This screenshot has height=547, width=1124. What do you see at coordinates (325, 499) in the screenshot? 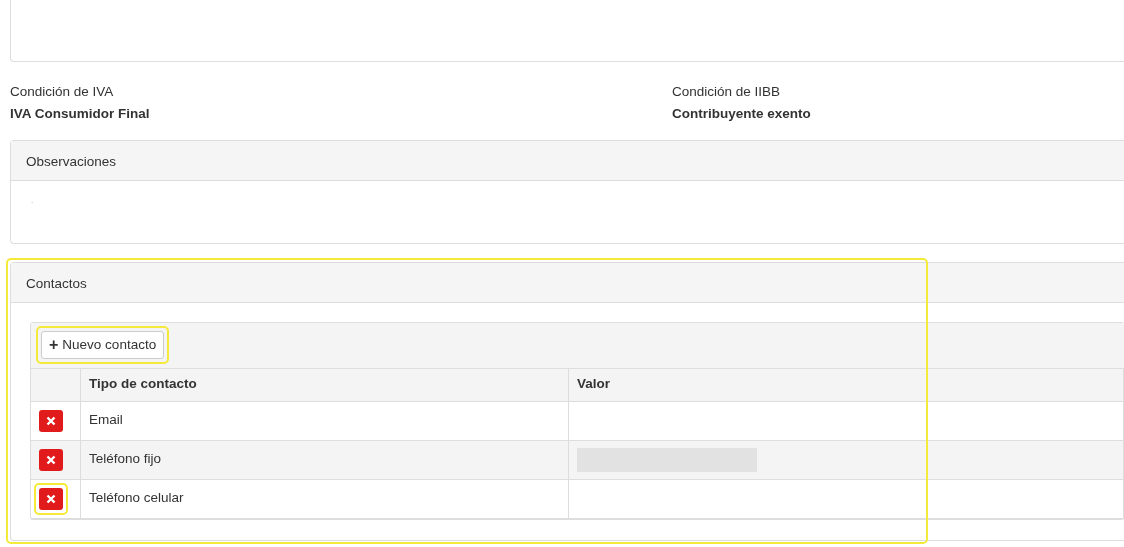
I see `table-cell: Teléfono celular` at bounding box center [325, 499].